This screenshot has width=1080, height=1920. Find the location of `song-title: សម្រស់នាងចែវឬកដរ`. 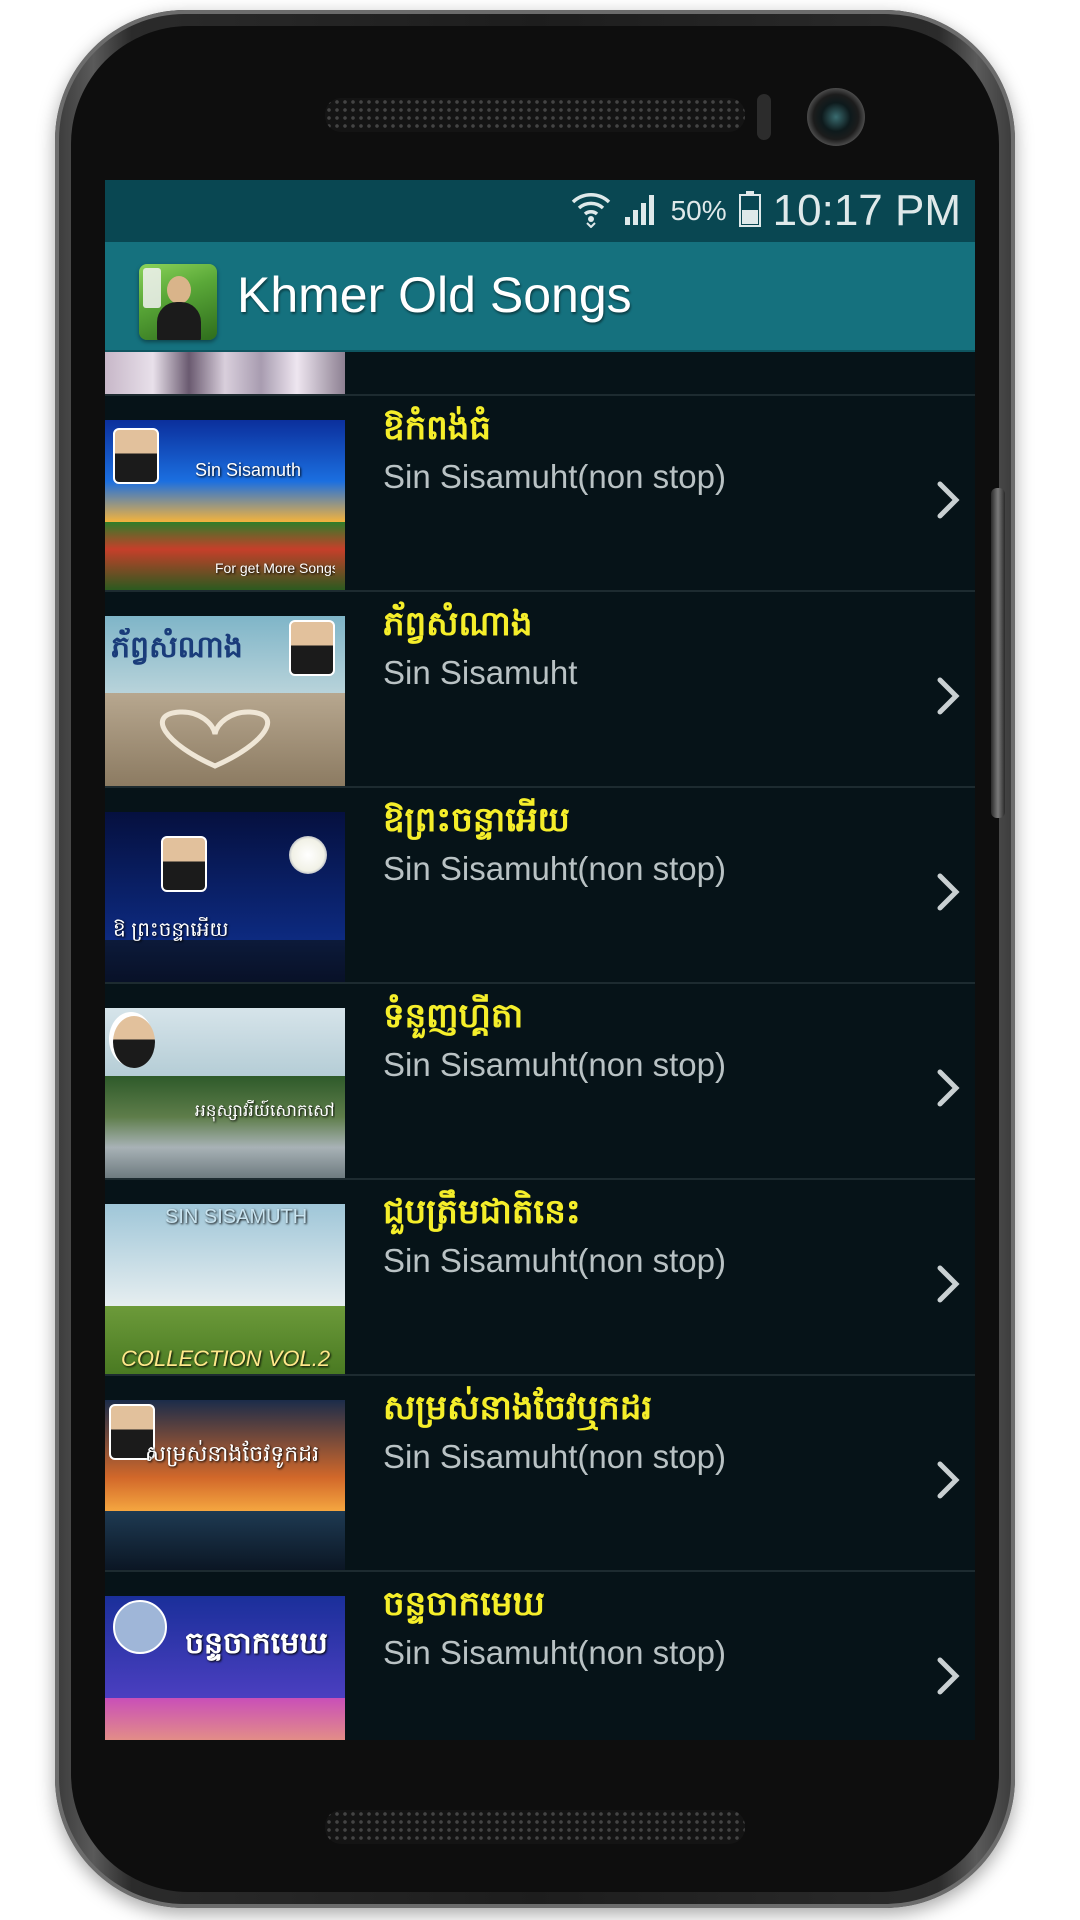

song-title: សម្រស់នាងចែវឬកដរ is located at coordinates (518, 1408).